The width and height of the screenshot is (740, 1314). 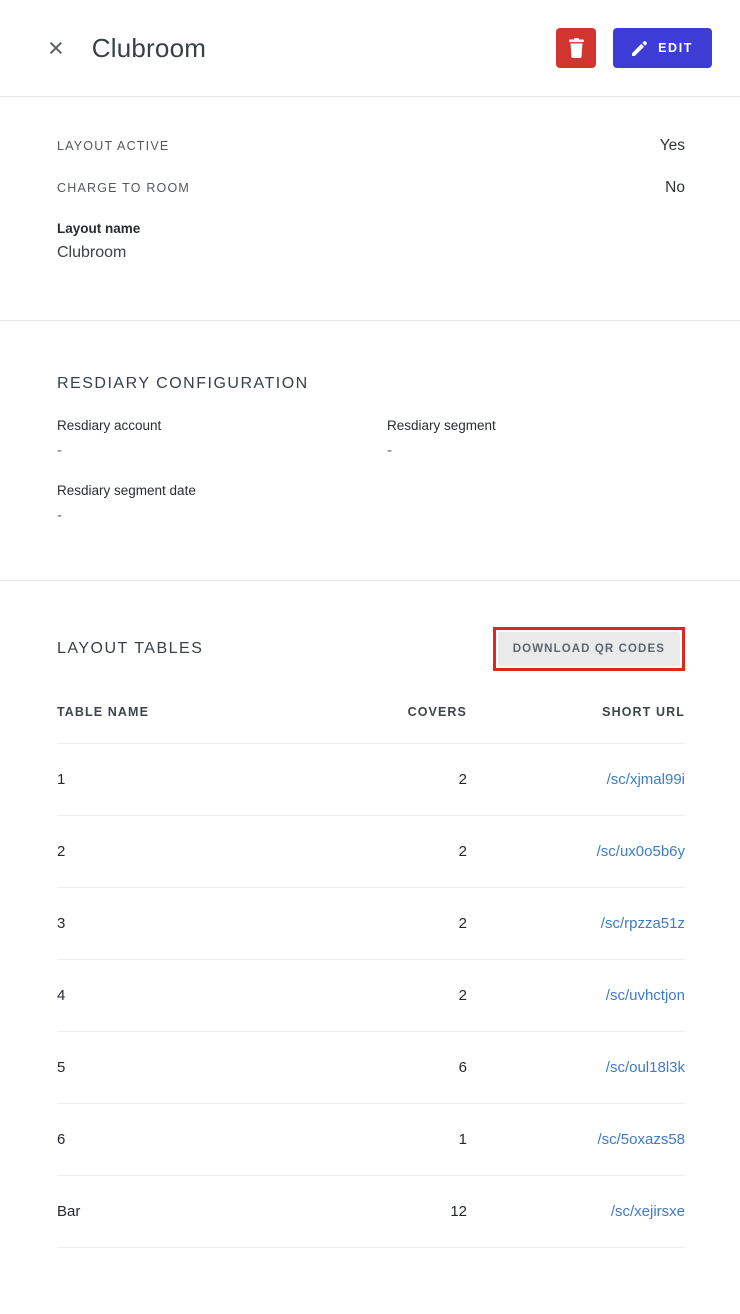 What do you see at coordinates (59, 450) in the screenshot?
I see `resdiary-account-value: -` at bounding box center [59, 450].